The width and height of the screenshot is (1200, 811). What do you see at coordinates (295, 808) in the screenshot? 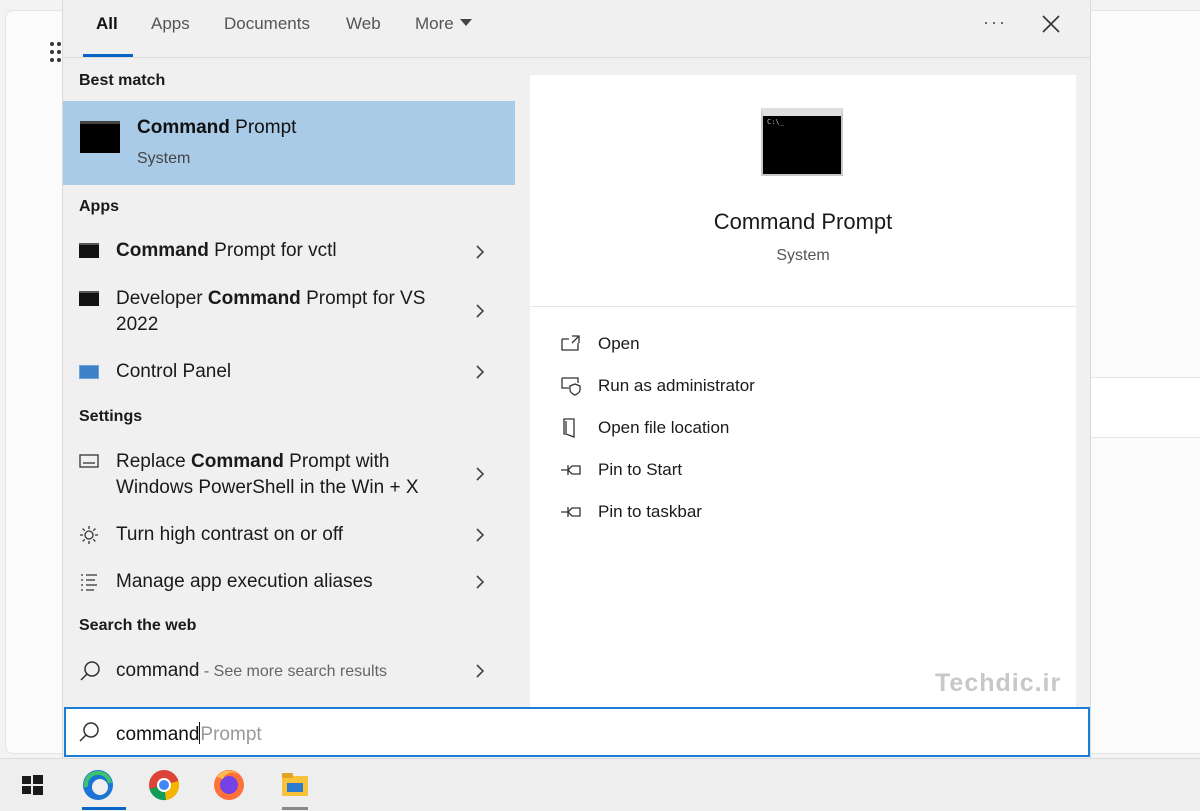
I see `running-app-indicator` at bounding box center [295, 808].